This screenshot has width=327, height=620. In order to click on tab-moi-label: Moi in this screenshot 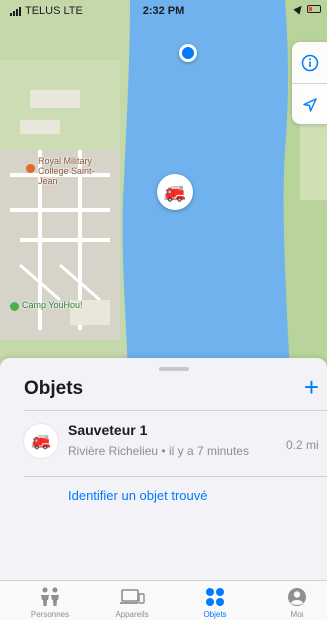, I will do `click(297, 614)`.